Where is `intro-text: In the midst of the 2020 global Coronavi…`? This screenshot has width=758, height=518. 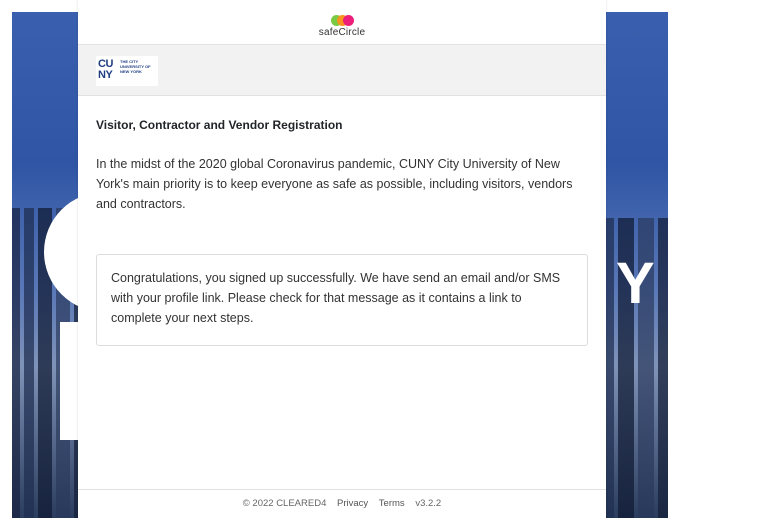
intro-text: In the midst of the 2020 global Coronavi… is located at coordinates (334, 184).